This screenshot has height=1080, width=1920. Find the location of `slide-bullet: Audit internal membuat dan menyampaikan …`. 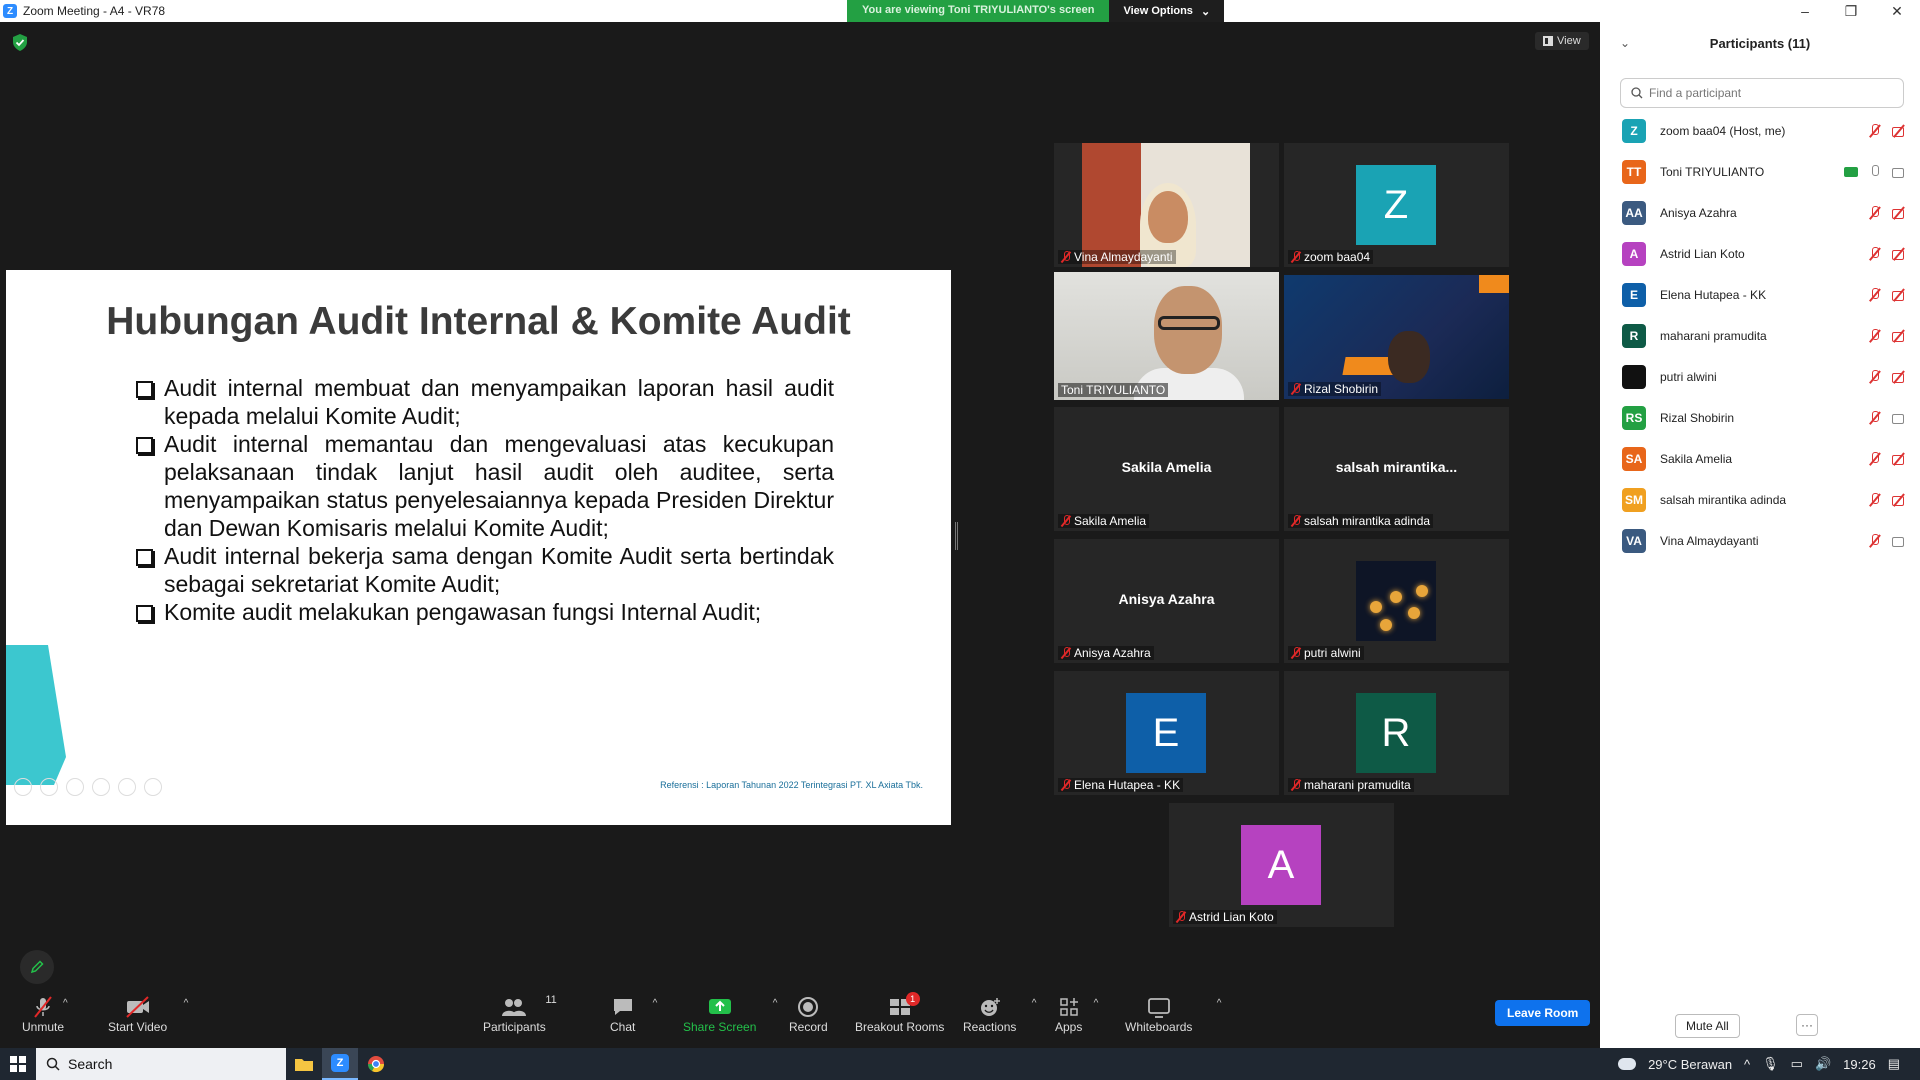

slide-bullet: Audit internal membuat dan menyampaikan … is located at coordinates (484, 402).